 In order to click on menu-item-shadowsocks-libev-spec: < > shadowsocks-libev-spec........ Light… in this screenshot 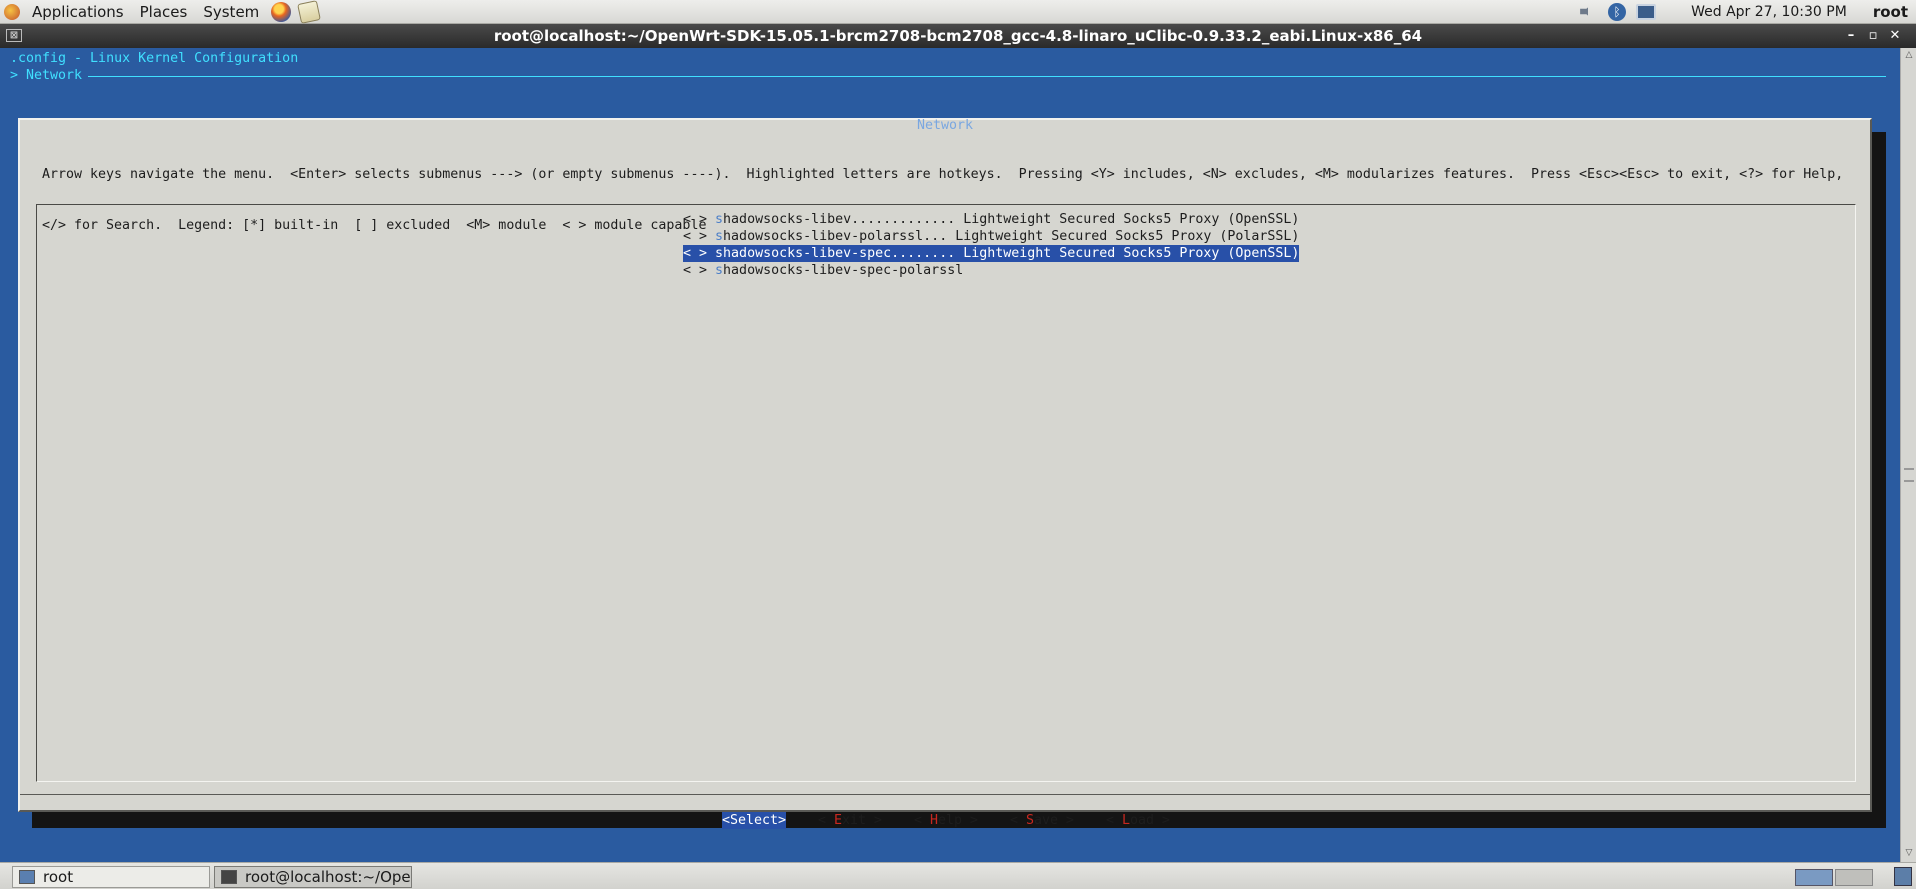, I will do `click(991, 253)`.